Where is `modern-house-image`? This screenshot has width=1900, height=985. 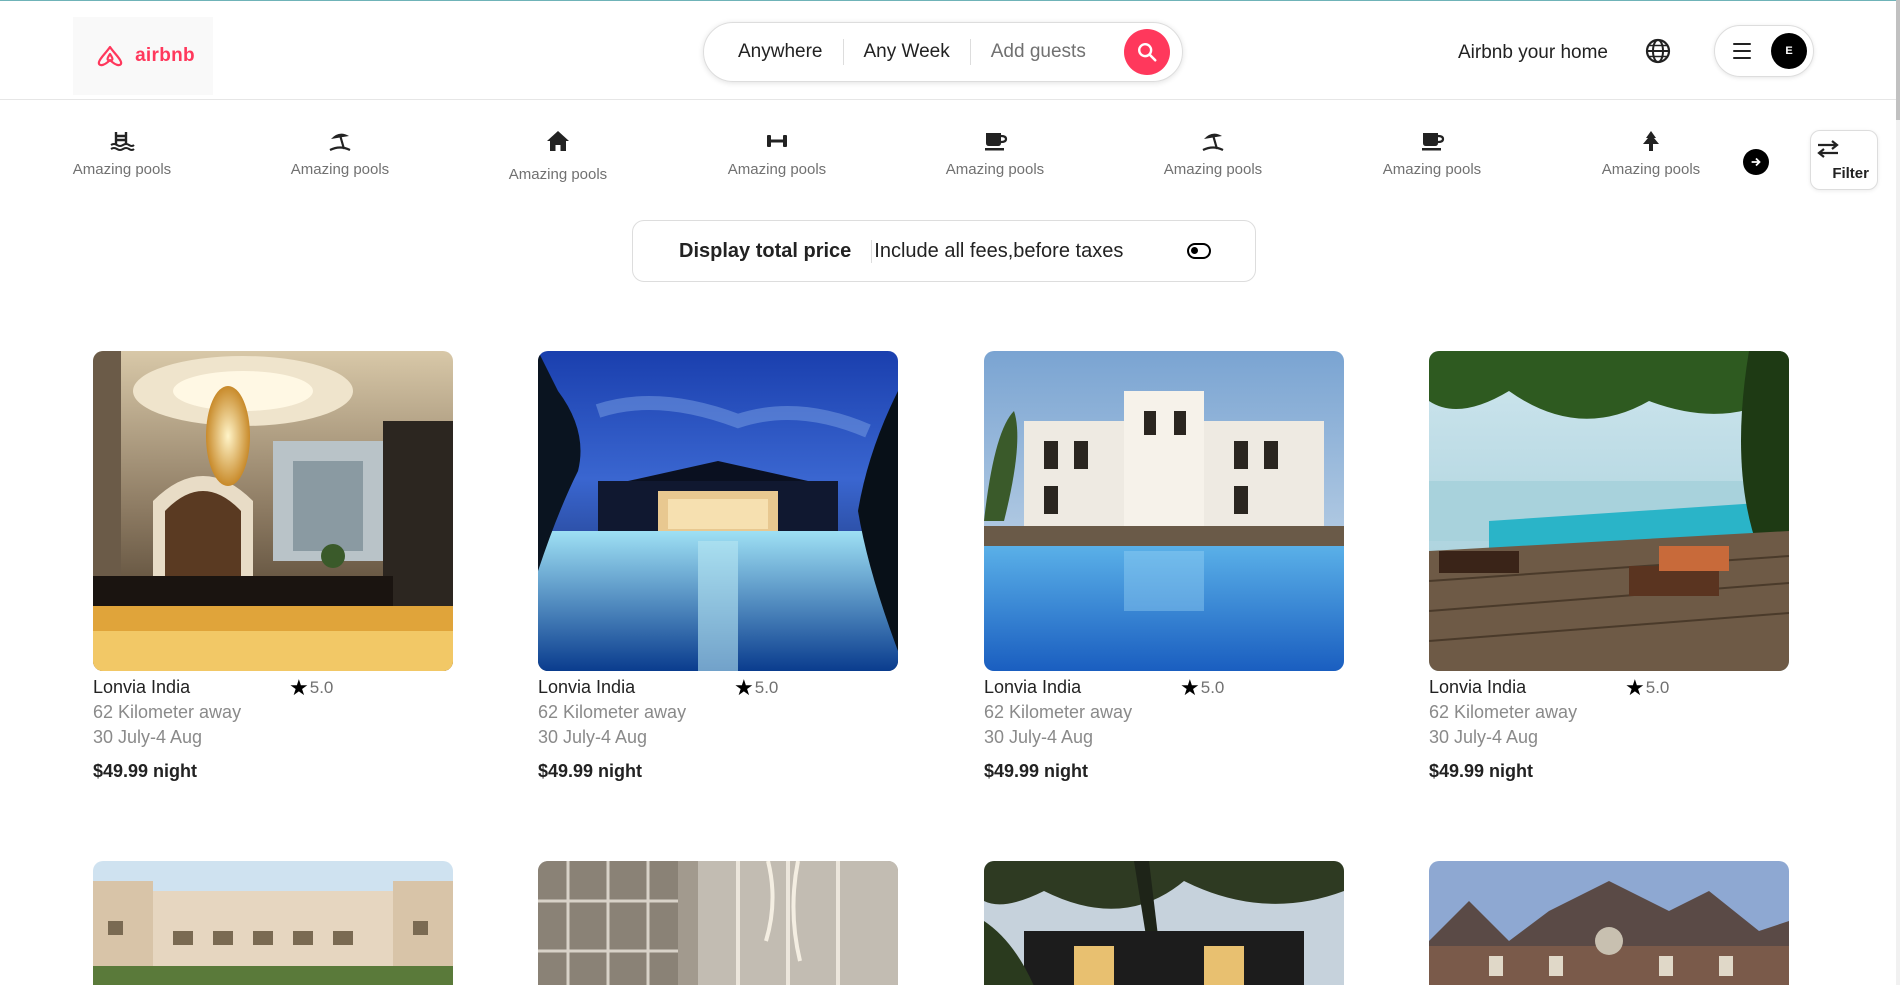 modern-house-image is located at coordinates (1164, 923).